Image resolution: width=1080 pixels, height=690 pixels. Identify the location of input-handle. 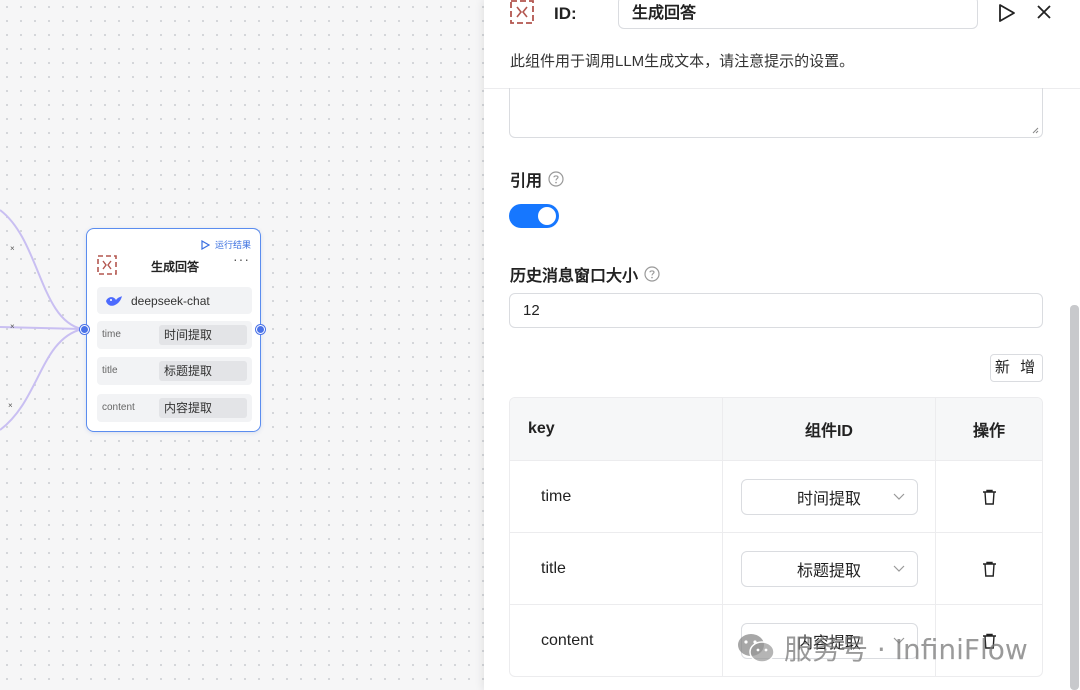
(84, 329).